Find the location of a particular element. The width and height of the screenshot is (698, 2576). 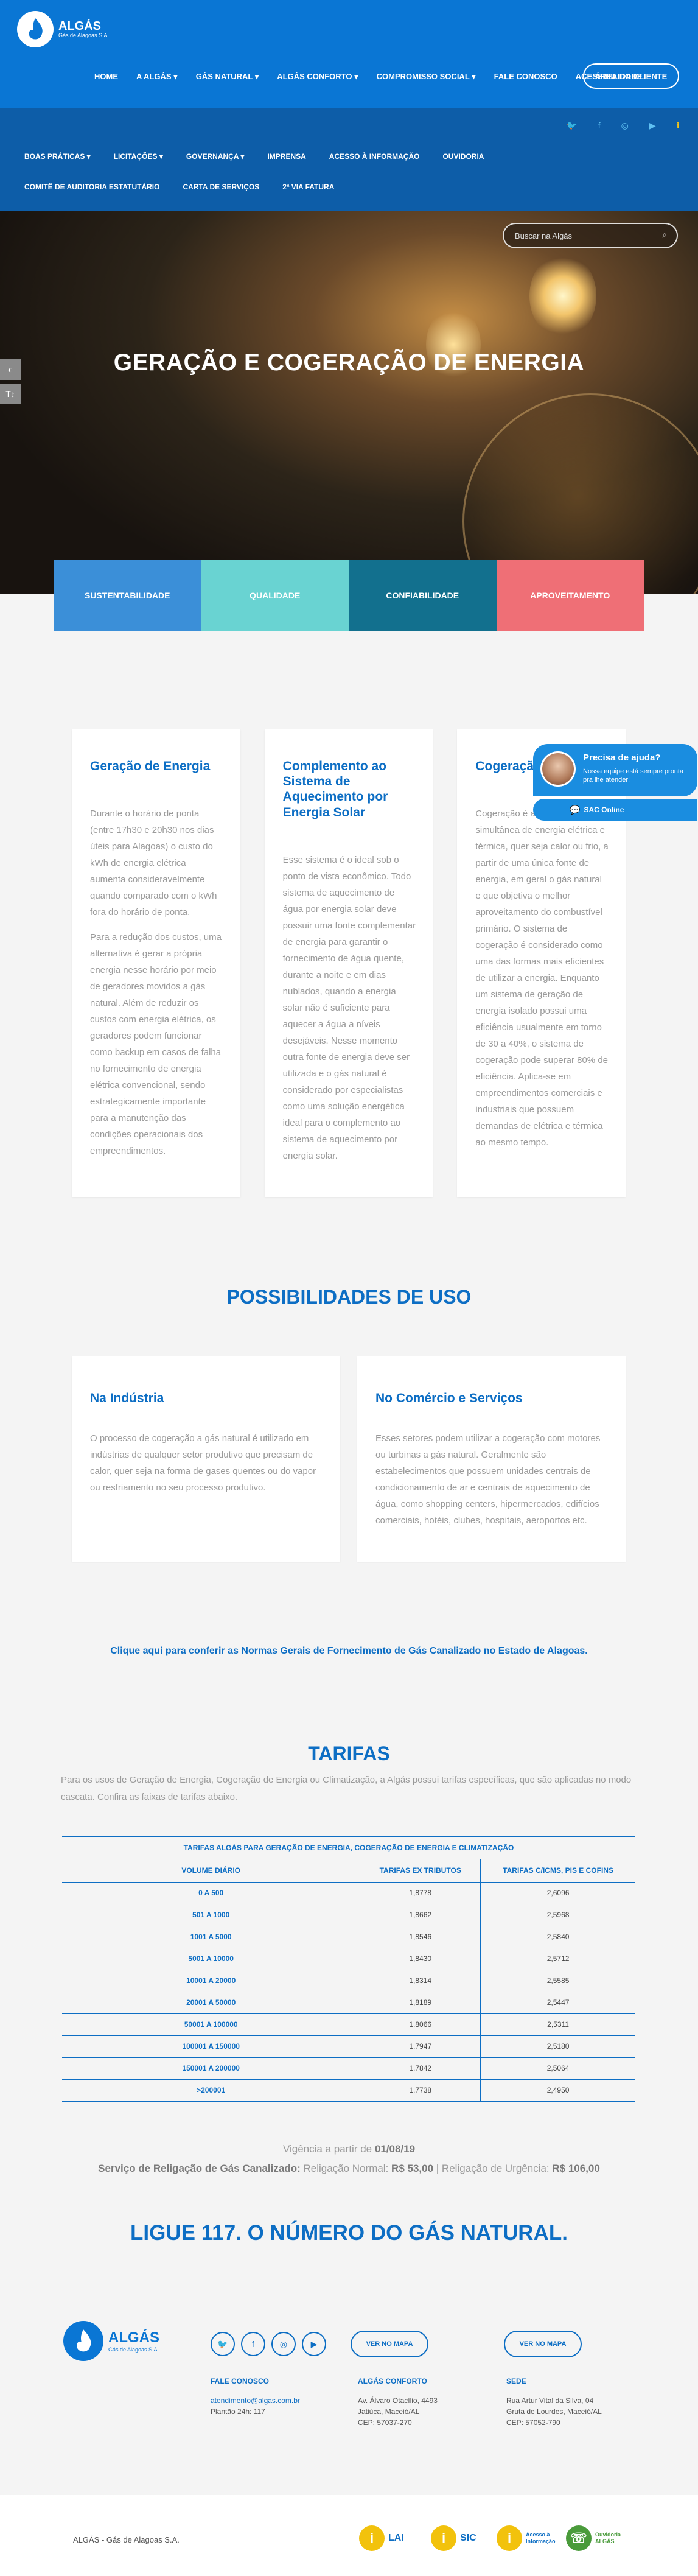

brand-logo: ALGÁS Gás de Alagoas S.A. is located at coordinates (63, 29).